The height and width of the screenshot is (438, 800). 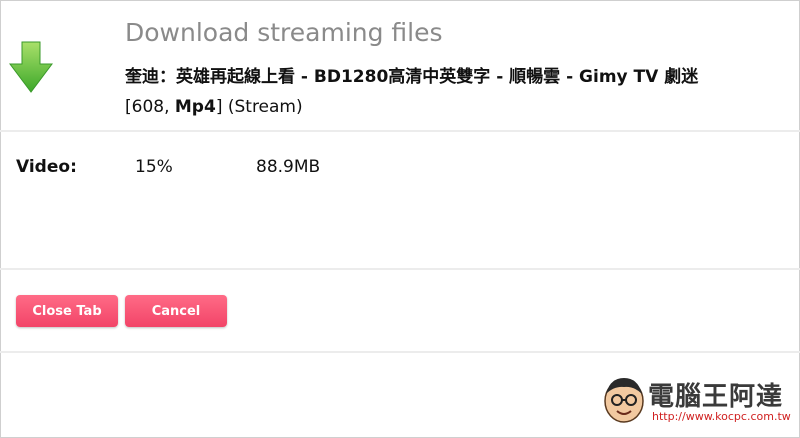 What do you see at coordinates (150, 107) in the screenshot?
I see `stream-resolution: [608,` at bounding box center [150, 107].